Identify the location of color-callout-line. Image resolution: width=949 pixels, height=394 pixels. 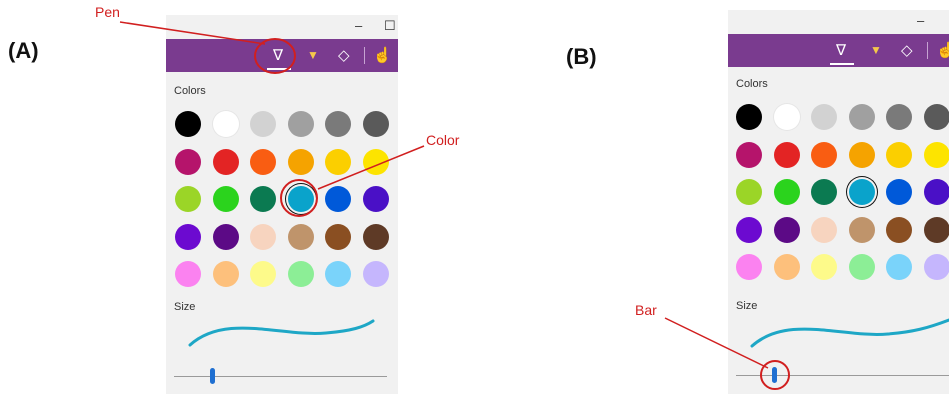
(371, 167).